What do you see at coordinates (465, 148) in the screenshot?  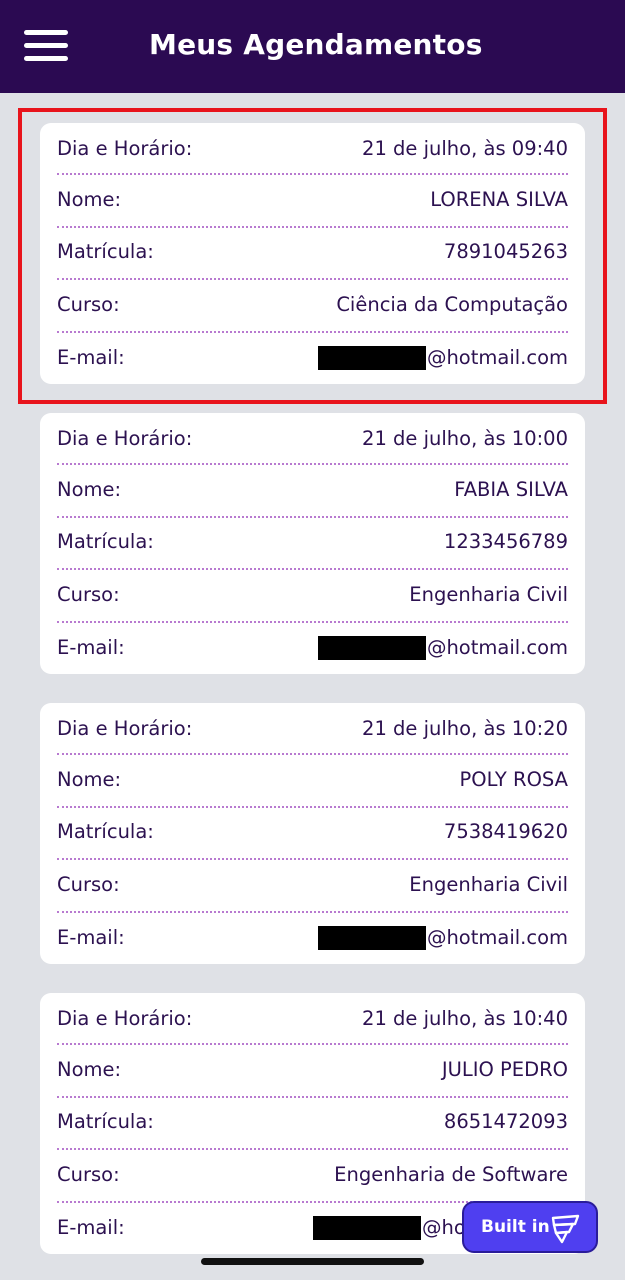 I see `datetime-value: 21 de julho, às 09:40` at bounding box center [465, 148].